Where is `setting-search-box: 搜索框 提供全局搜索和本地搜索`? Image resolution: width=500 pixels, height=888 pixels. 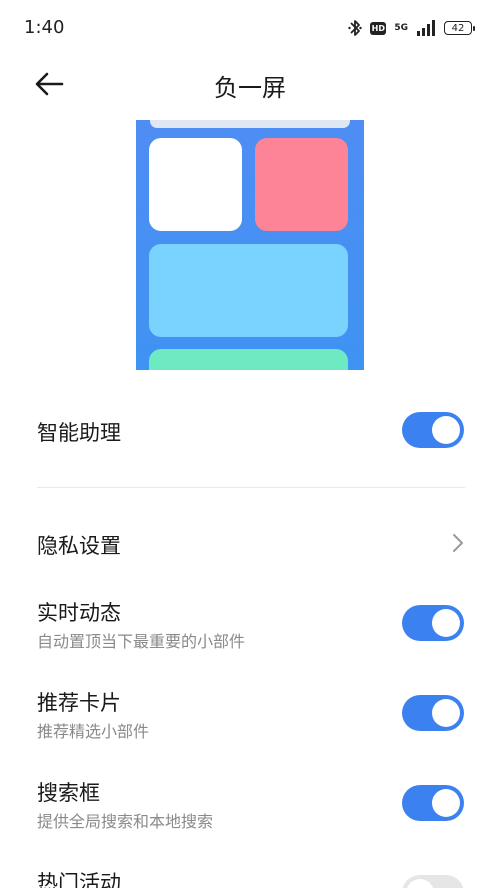 setting-search-box: 搜索框 提供全局搜索和本地搜索 is located at coordinates (250, 807).